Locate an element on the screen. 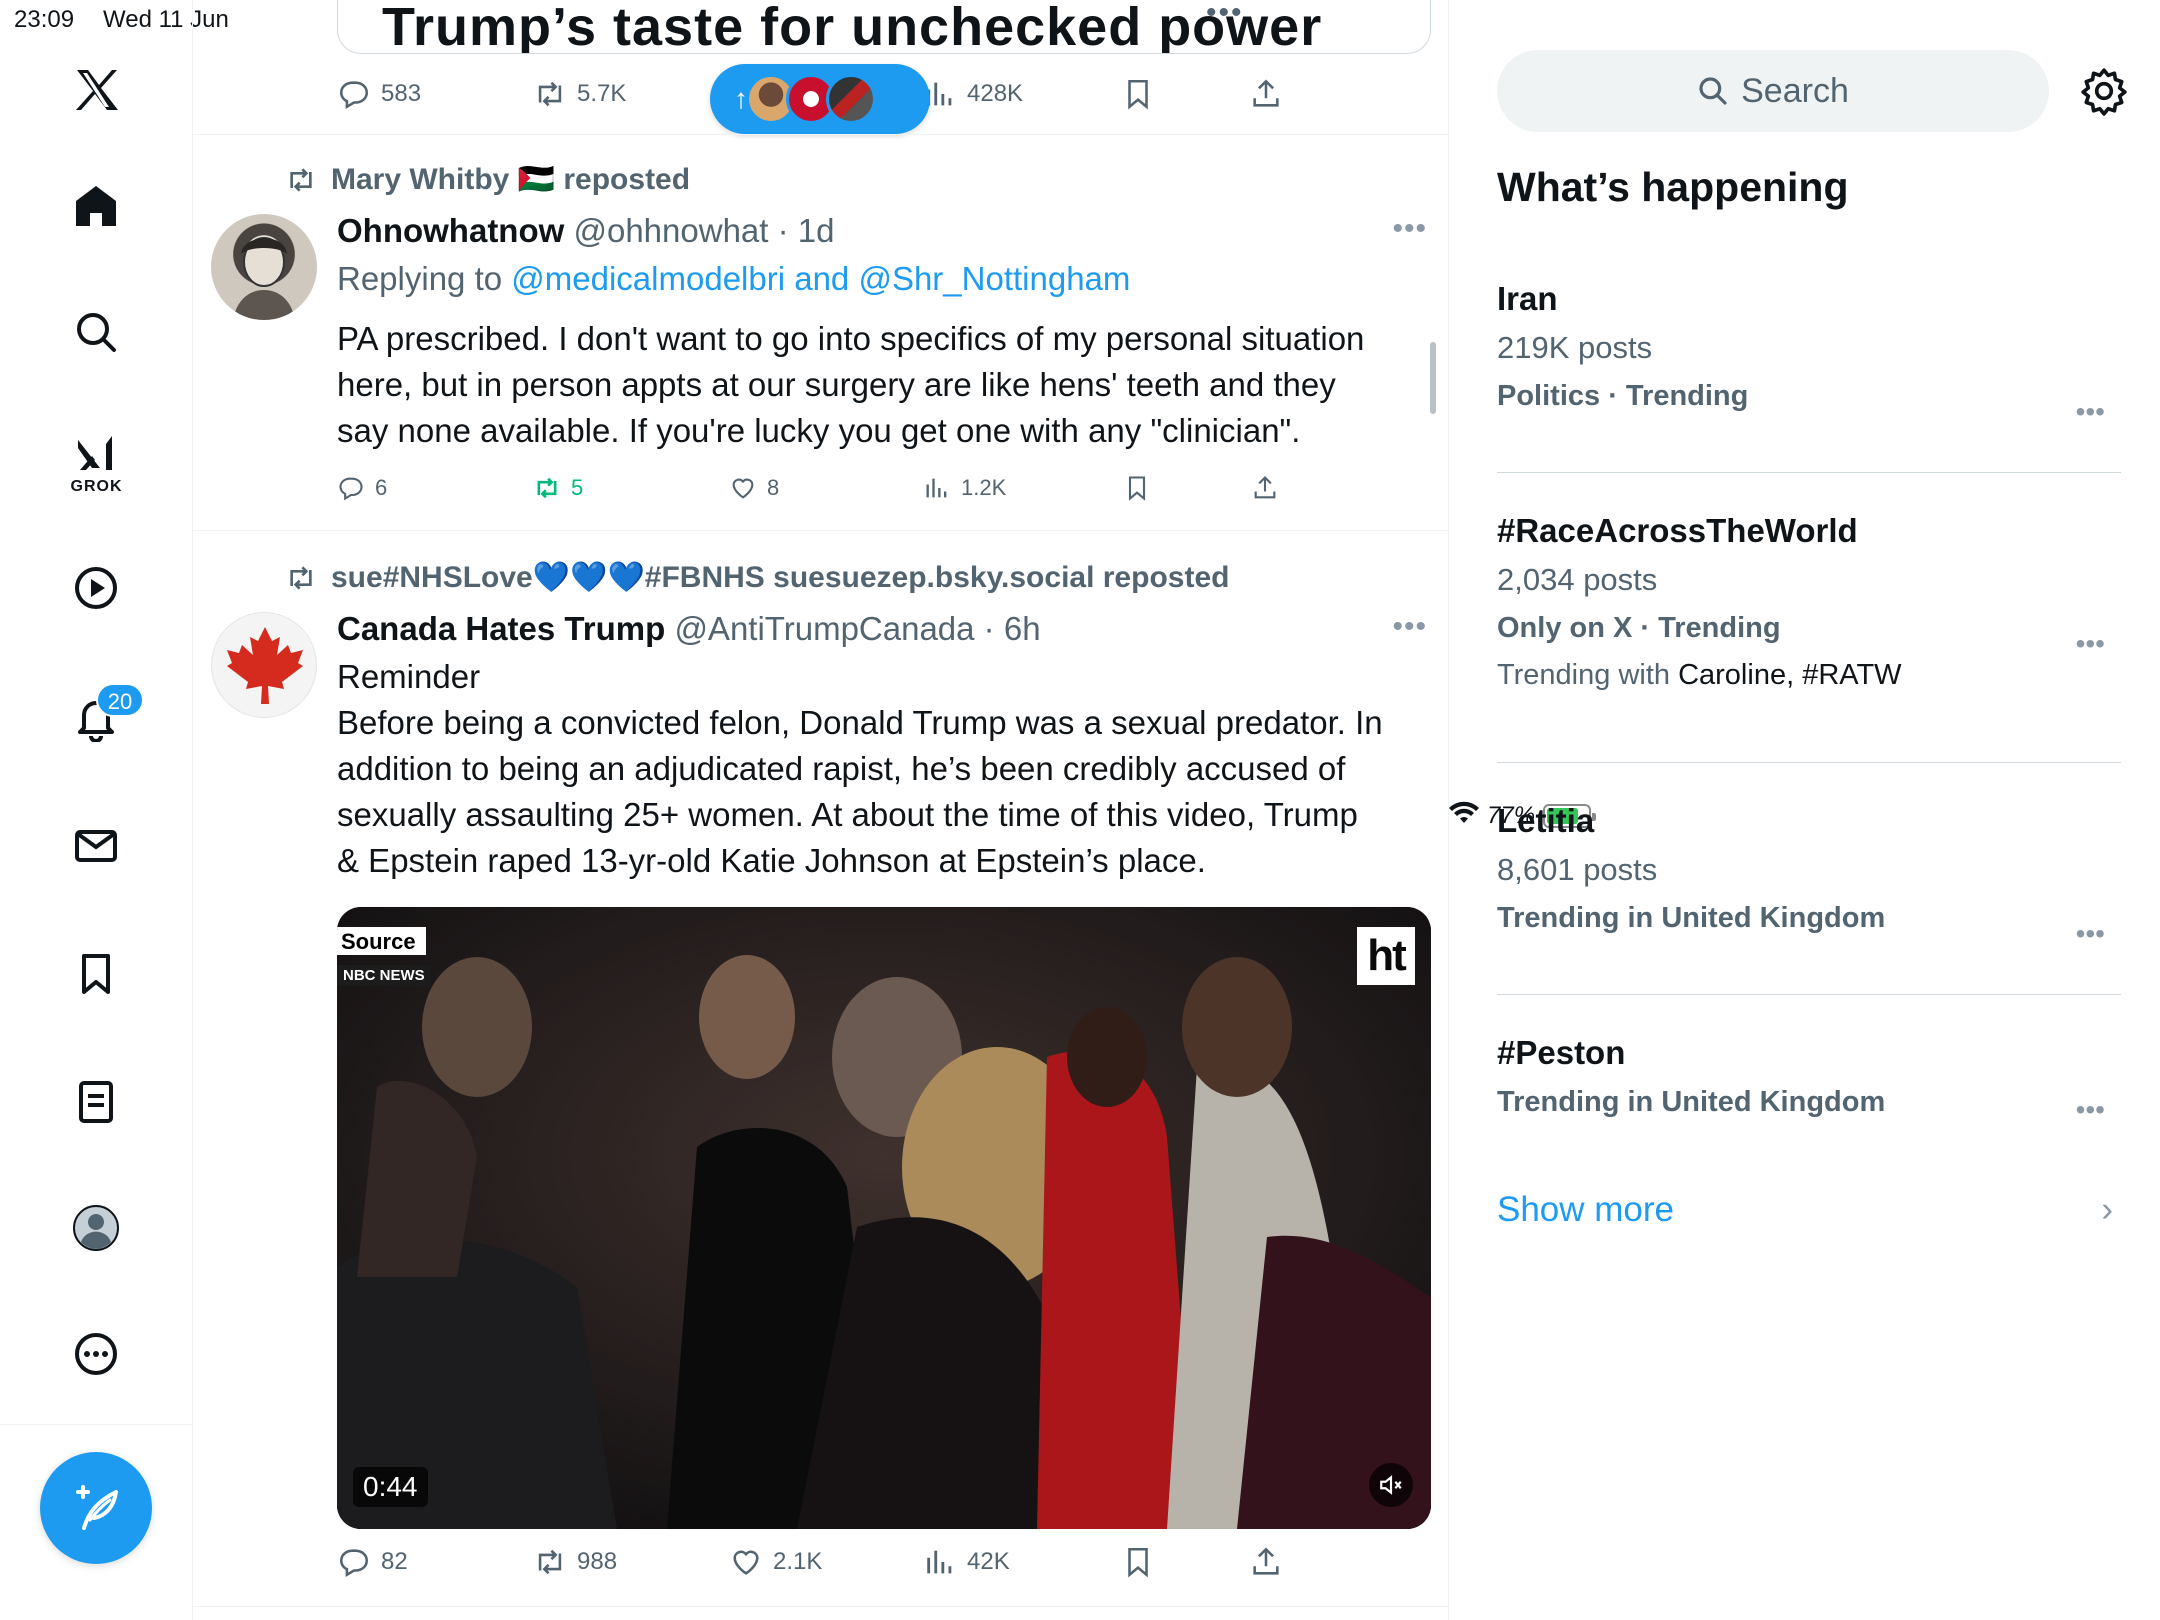  left-nav: GROK 20 is located at coordinates (96, 810).